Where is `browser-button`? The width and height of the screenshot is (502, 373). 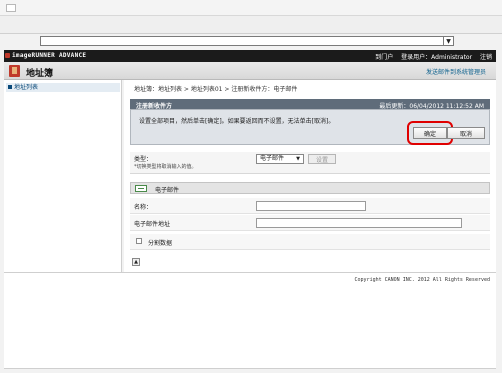
browser-button is located at coordinates (11, 8).